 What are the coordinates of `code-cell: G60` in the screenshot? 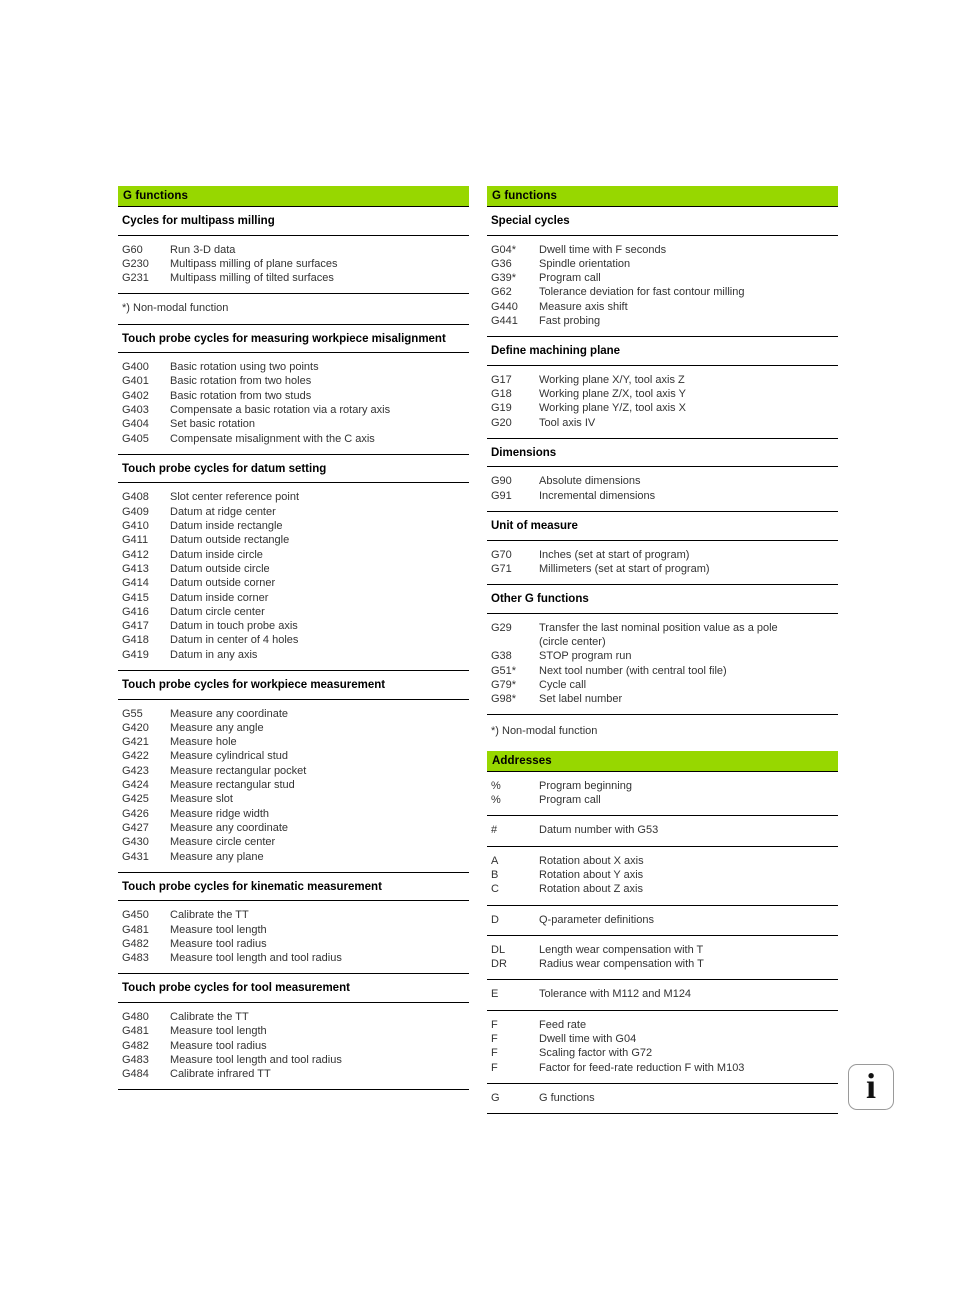 It's located at (132, 249).